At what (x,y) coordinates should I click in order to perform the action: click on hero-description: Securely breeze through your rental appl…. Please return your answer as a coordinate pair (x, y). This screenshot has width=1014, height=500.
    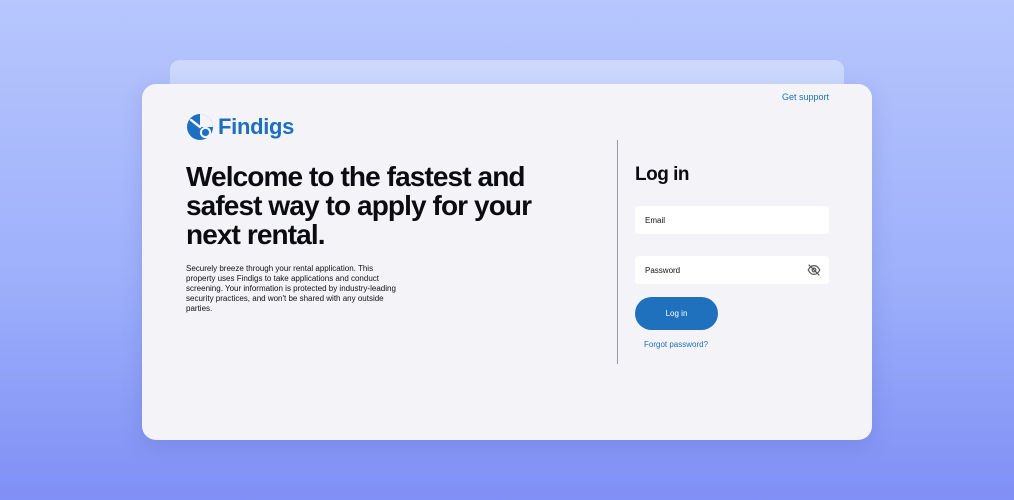
    Looking at the image, I should click on (291, 288).